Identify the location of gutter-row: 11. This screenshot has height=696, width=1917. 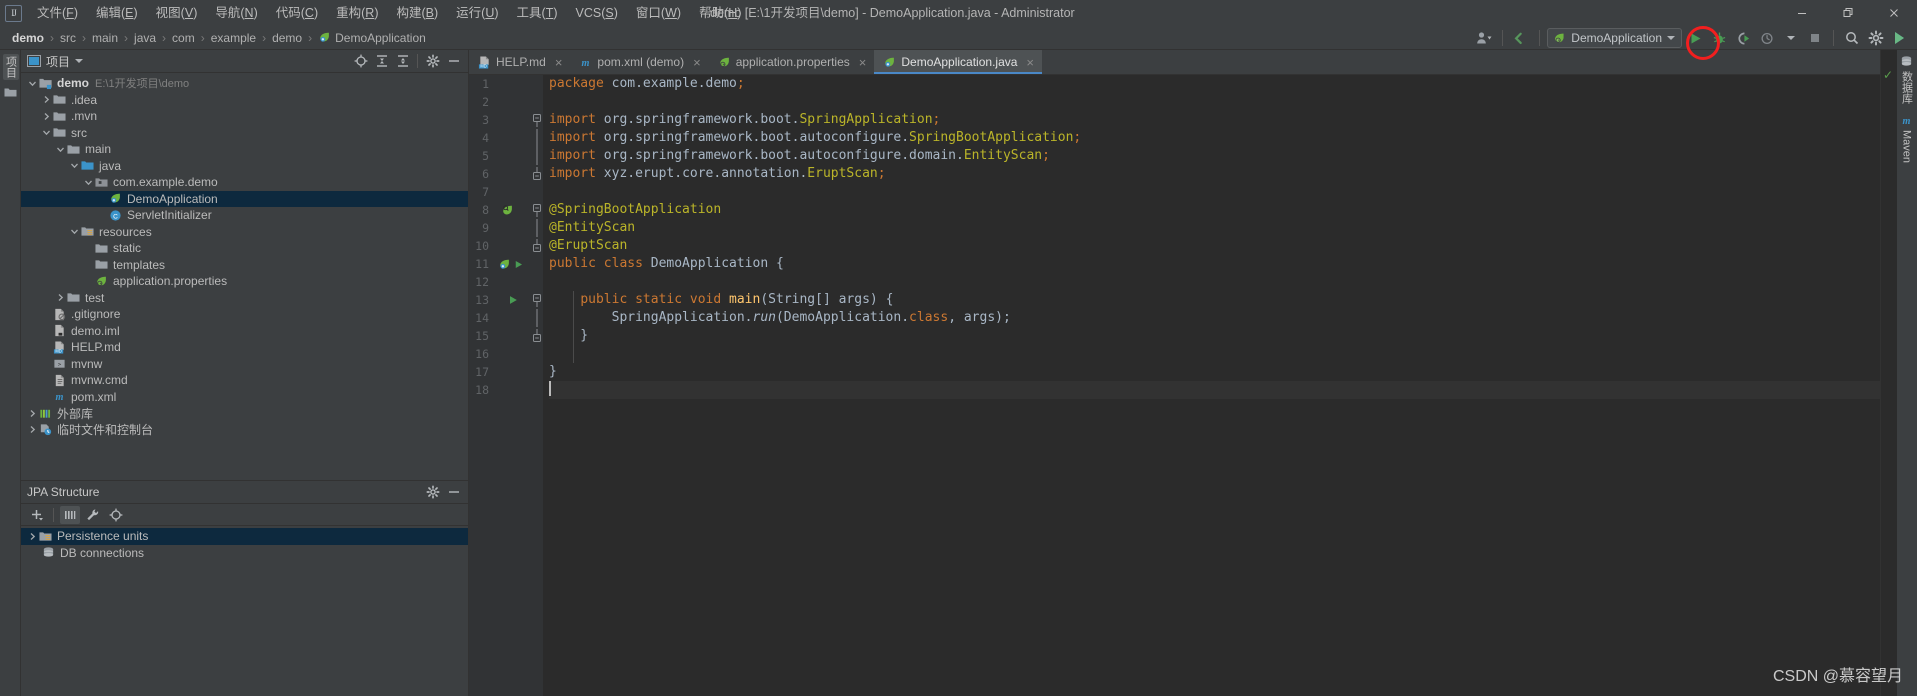
(500, 264).